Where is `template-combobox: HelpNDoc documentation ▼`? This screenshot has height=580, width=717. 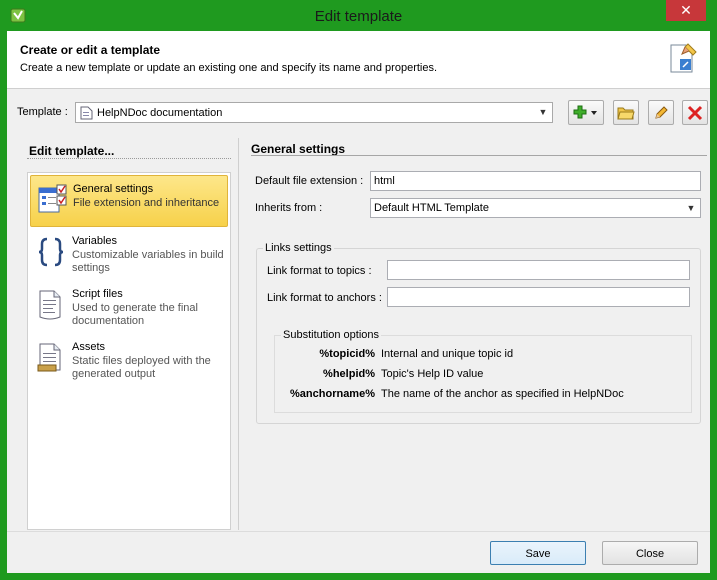
template-combobox: HelpNDoc documentation ▼ is located at coordinates (314, 112).